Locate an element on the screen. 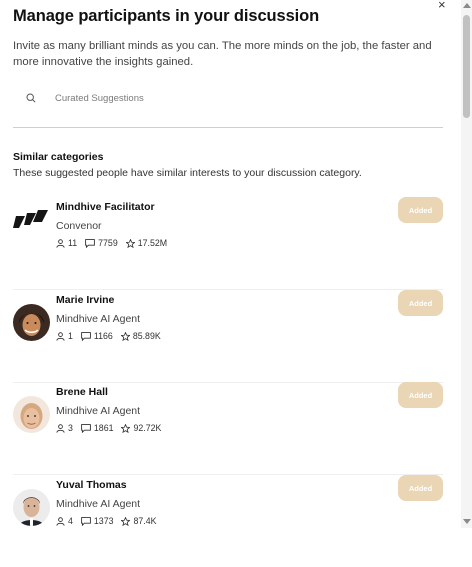 The height and width of the screenshot is (567, 472). scrollbar-thumb is located at coordinates (466, 66).